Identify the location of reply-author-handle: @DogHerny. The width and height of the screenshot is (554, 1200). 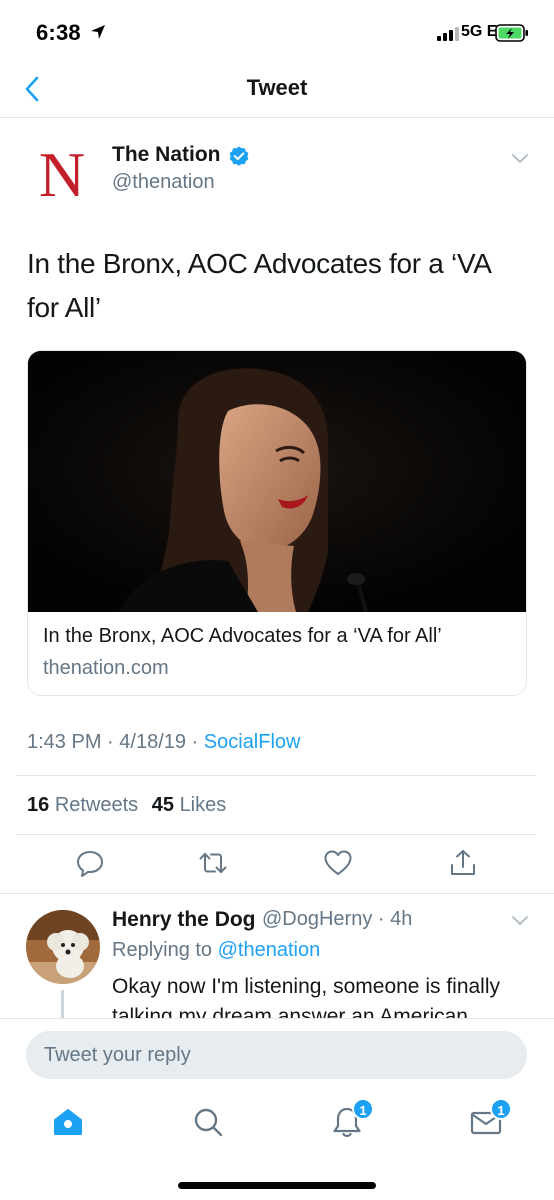
(317, 919).